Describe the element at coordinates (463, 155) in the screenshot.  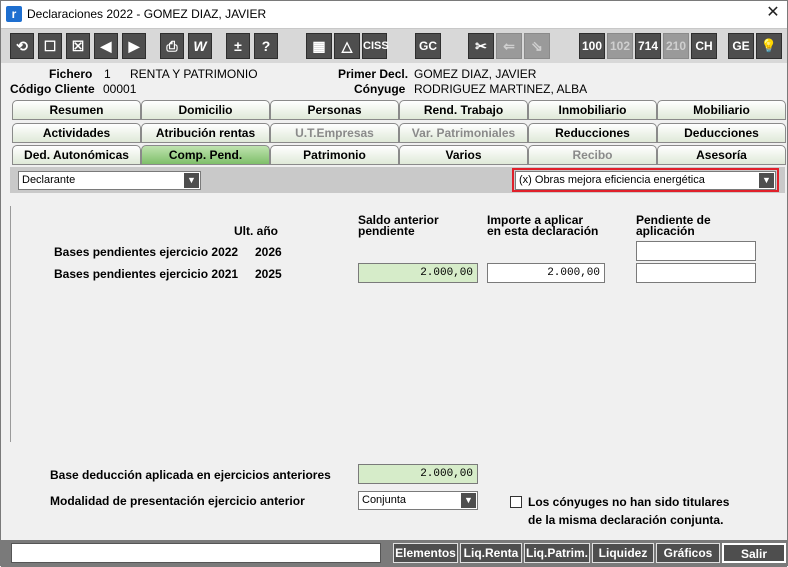
I see `tab-varios: Varios` at that location.